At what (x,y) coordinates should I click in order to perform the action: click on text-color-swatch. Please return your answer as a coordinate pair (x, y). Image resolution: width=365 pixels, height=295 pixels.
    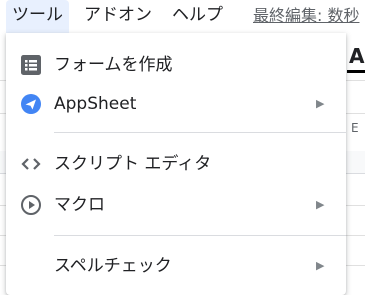
    Looking at the image, I should click on (356, 71).